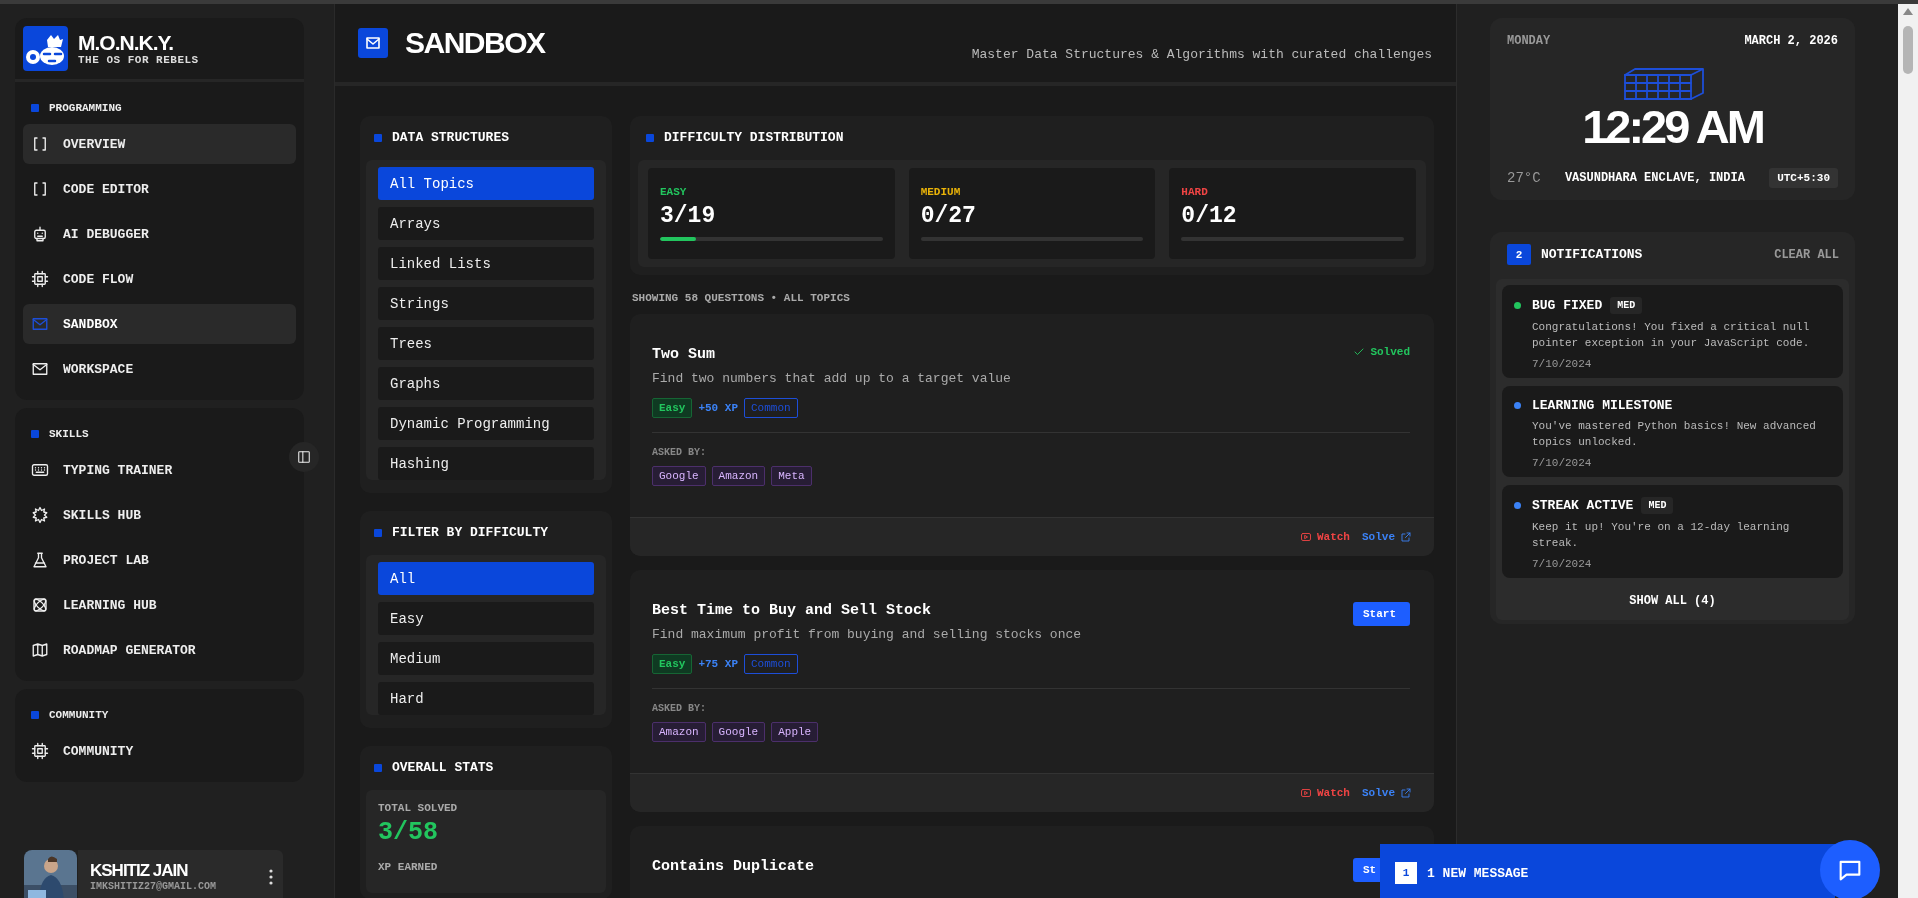  Describe the element at coordinates (688, 216) in the screenshot. I see `difficulty-count: 3/19` at that location.